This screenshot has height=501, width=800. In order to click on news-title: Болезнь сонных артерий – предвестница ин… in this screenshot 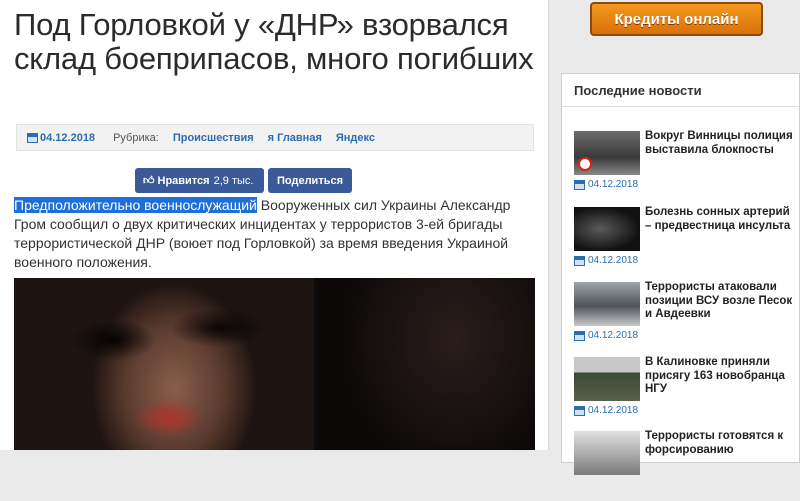, I will do `click(721, 219)`.